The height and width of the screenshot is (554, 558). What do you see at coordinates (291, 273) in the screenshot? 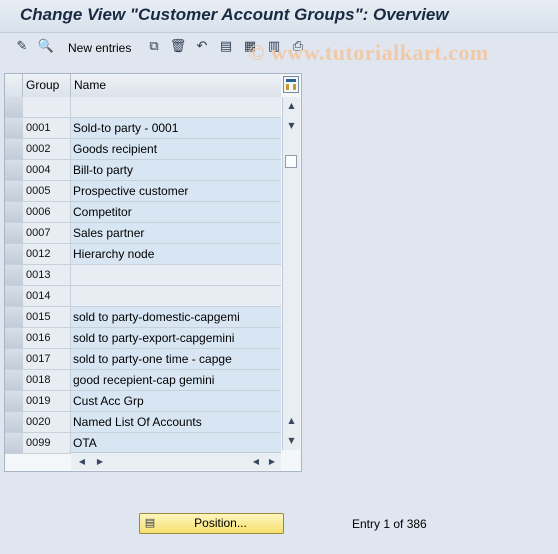
I see `vertical-scrollbar: ▲ ▼ ▲ ▼` at bounding box center [291, 273].